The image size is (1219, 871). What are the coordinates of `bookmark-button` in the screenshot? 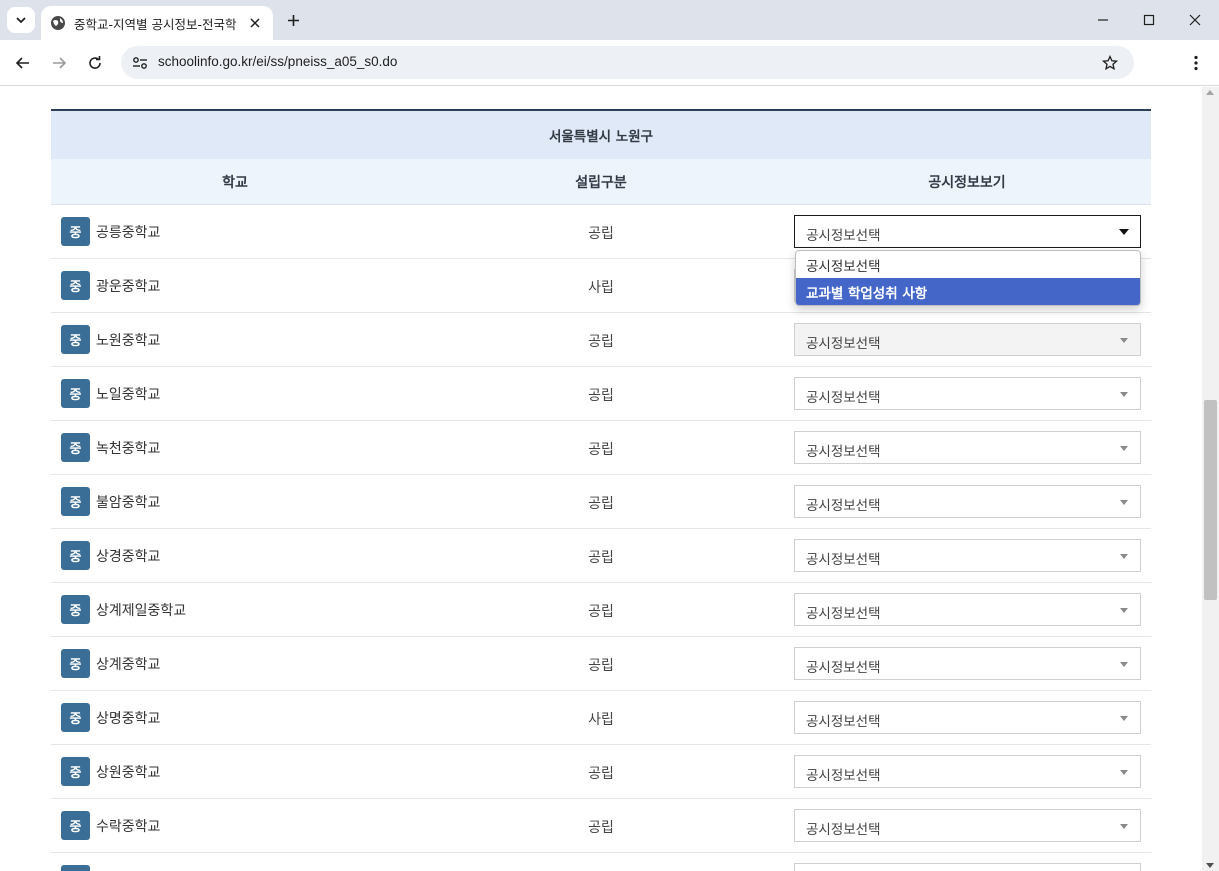 It's located at (1110, 63).